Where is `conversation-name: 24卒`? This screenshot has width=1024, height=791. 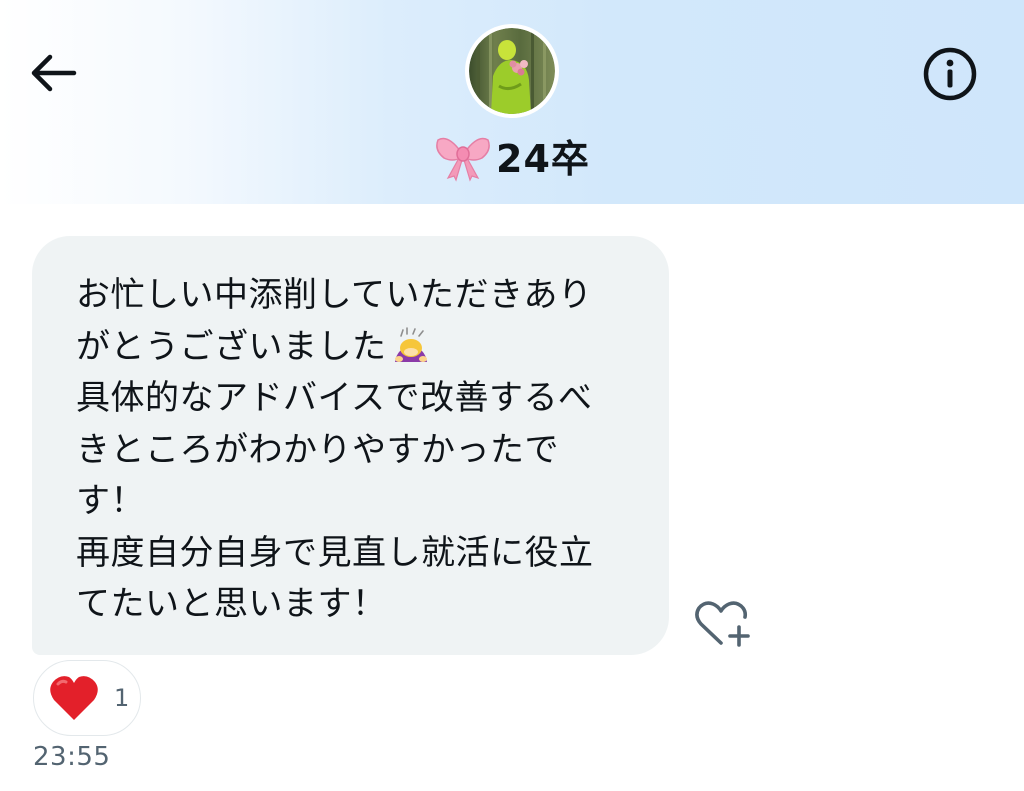
conversation-name: 24卒 is located at coordinates (512, 155).